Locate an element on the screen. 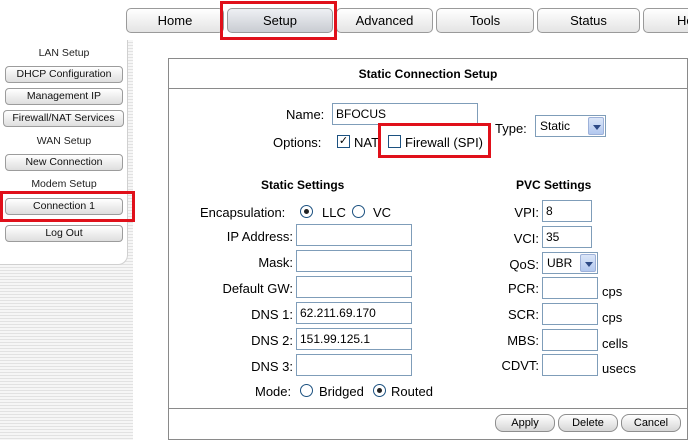 The width and height of the screenshot is (688, 440). qos-select: UBR is located at coordinates (570, 263).